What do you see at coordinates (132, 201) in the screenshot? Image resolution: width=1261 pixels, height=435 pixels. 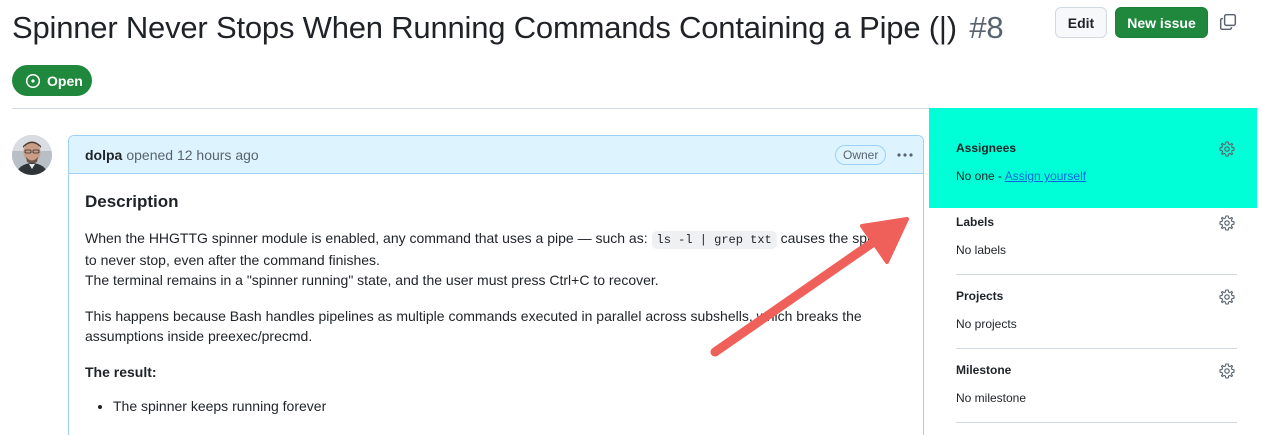 I see `description-heading: Description` at bounding box center [132, 201].